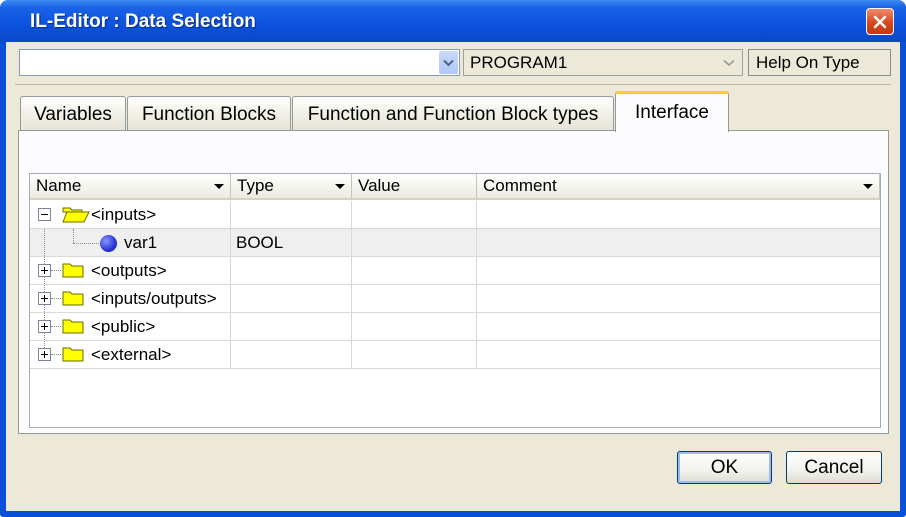 The height and width of the screenshot is (517, 906). I want to click on table-row: <external>, so click(455, 355).